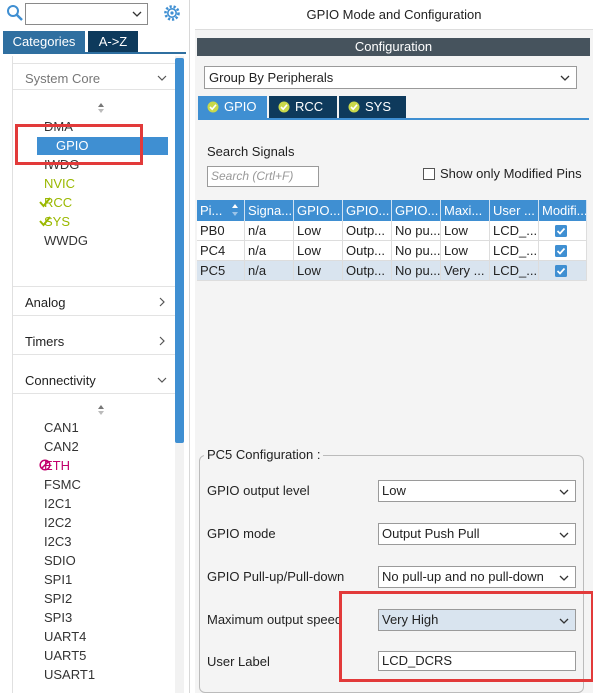  What do you see at coordinates (44, 41) in the screenshot?
I see `tab-categories: Categories` at bounding box center [44, 41].